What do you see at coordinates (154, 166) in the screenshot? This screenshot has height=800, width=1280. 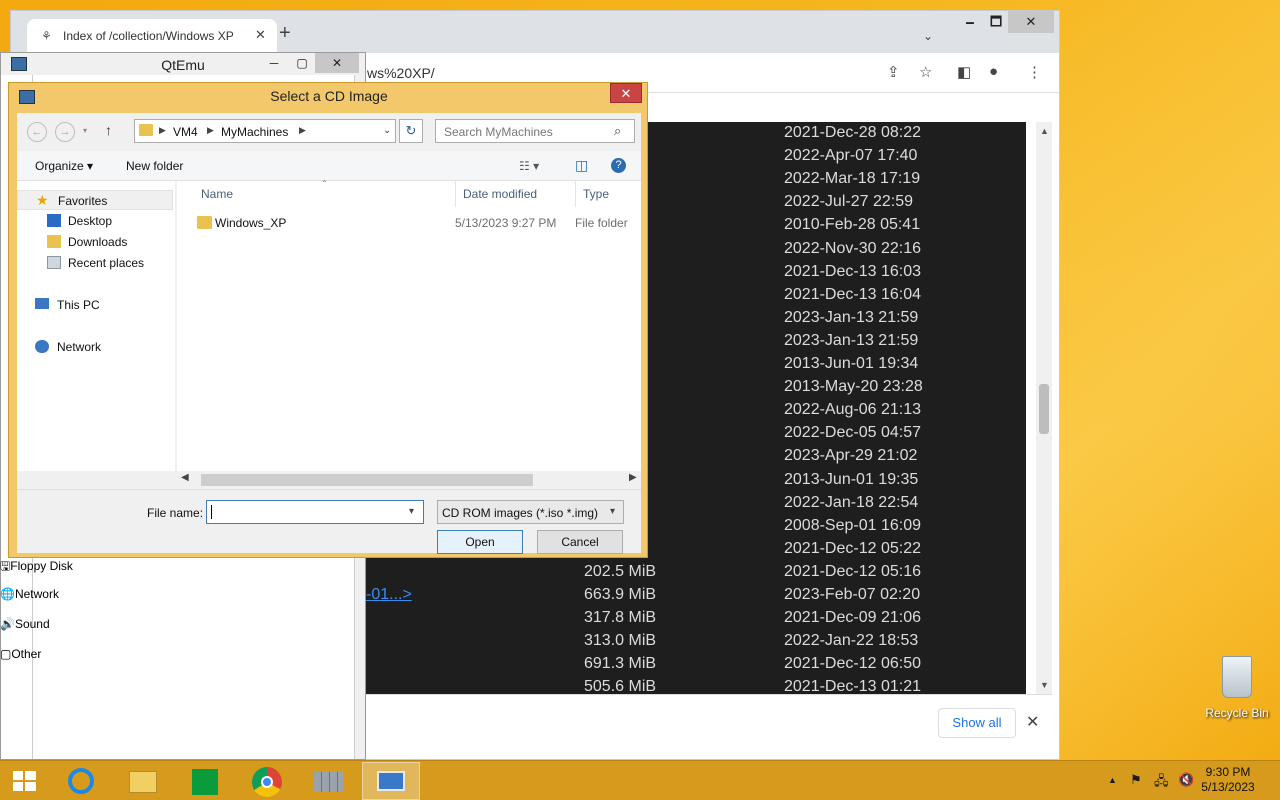 I see `new-folder-button: New folder` at bounding box center [154, 166].